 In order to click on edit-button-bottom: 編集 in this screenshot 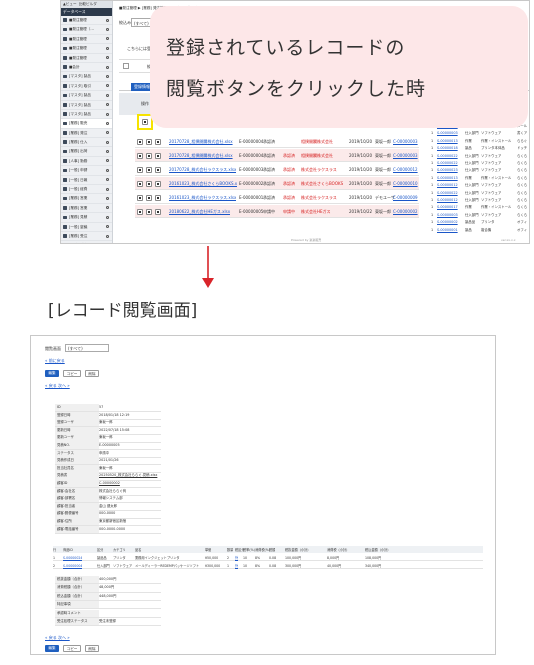, I will do `click(52, 648)`.